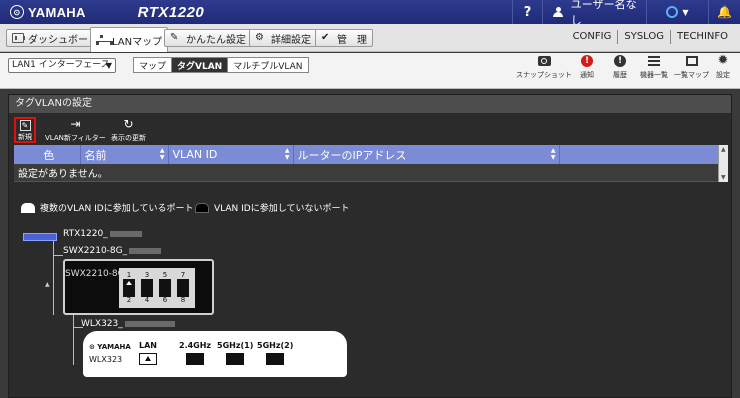  What do you see at coordinates (129, 39) in the screenshot?
I see `tab-lan-map: LANマップ` at bounding box center [129, 39].